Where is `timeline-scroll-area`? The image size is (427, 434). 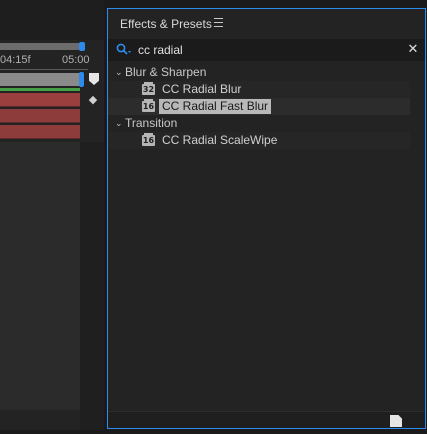 timeline-scroll-area is located at coordinates (92, 286).